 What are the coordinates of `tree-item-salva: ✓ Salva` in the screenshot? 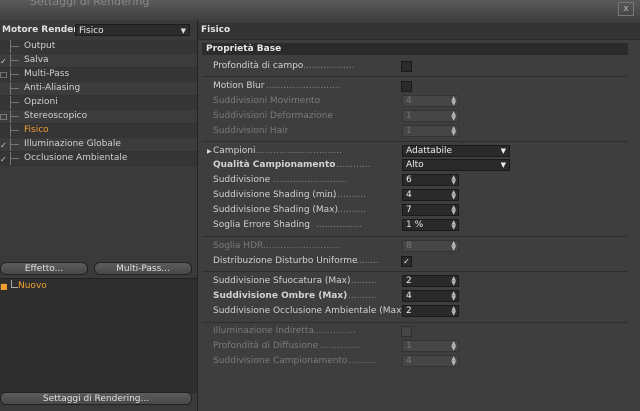 It's located at (98, 61).